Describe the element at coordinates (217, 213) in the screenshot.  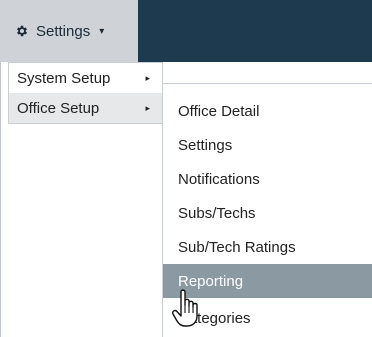
I see `submenu-item-label: Subs/Techs` at that location.